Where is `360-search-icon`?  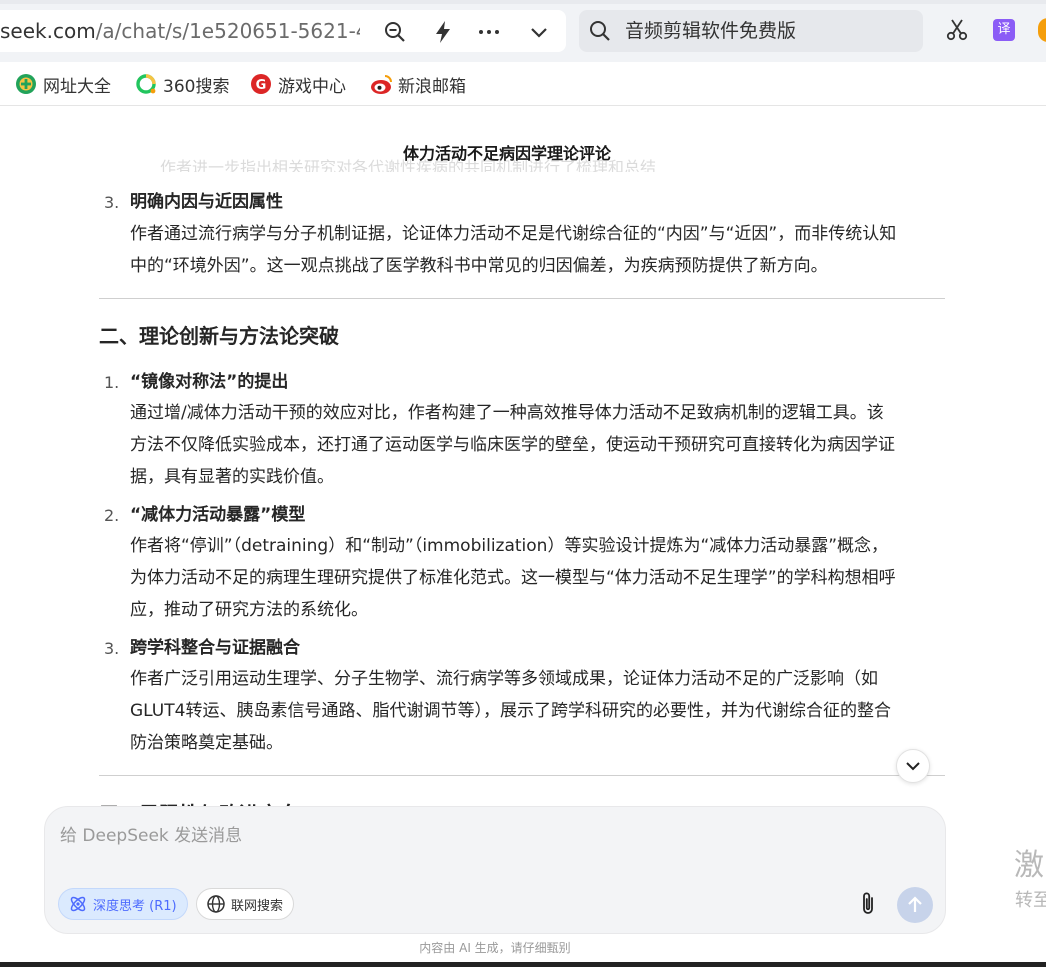
360-search-icon is located at coordinates (146, 84).